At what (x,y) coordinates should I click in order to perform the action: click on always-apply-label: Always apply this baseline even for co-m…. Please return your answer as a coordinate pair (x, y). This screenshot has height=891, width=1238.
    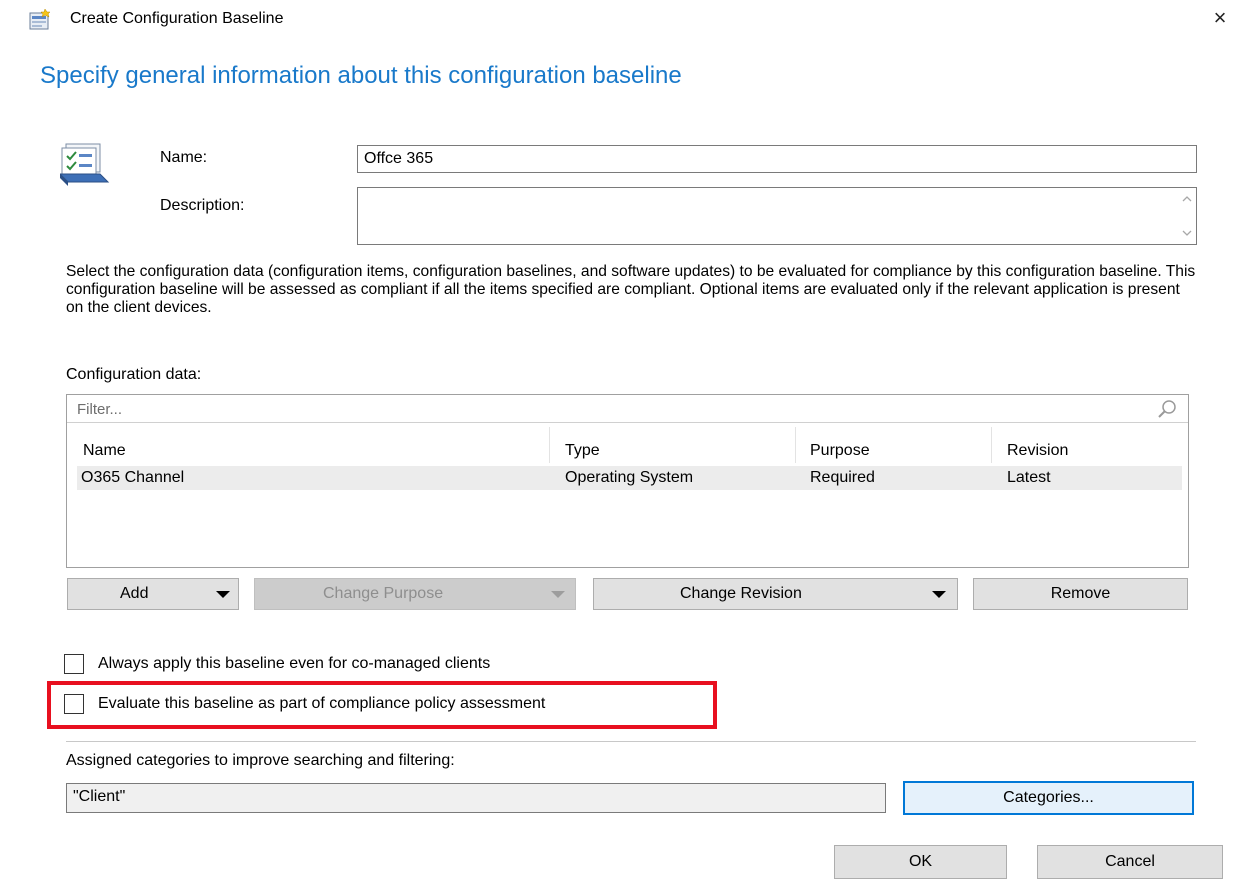
    Looking at the image, I should click on (294, 664).